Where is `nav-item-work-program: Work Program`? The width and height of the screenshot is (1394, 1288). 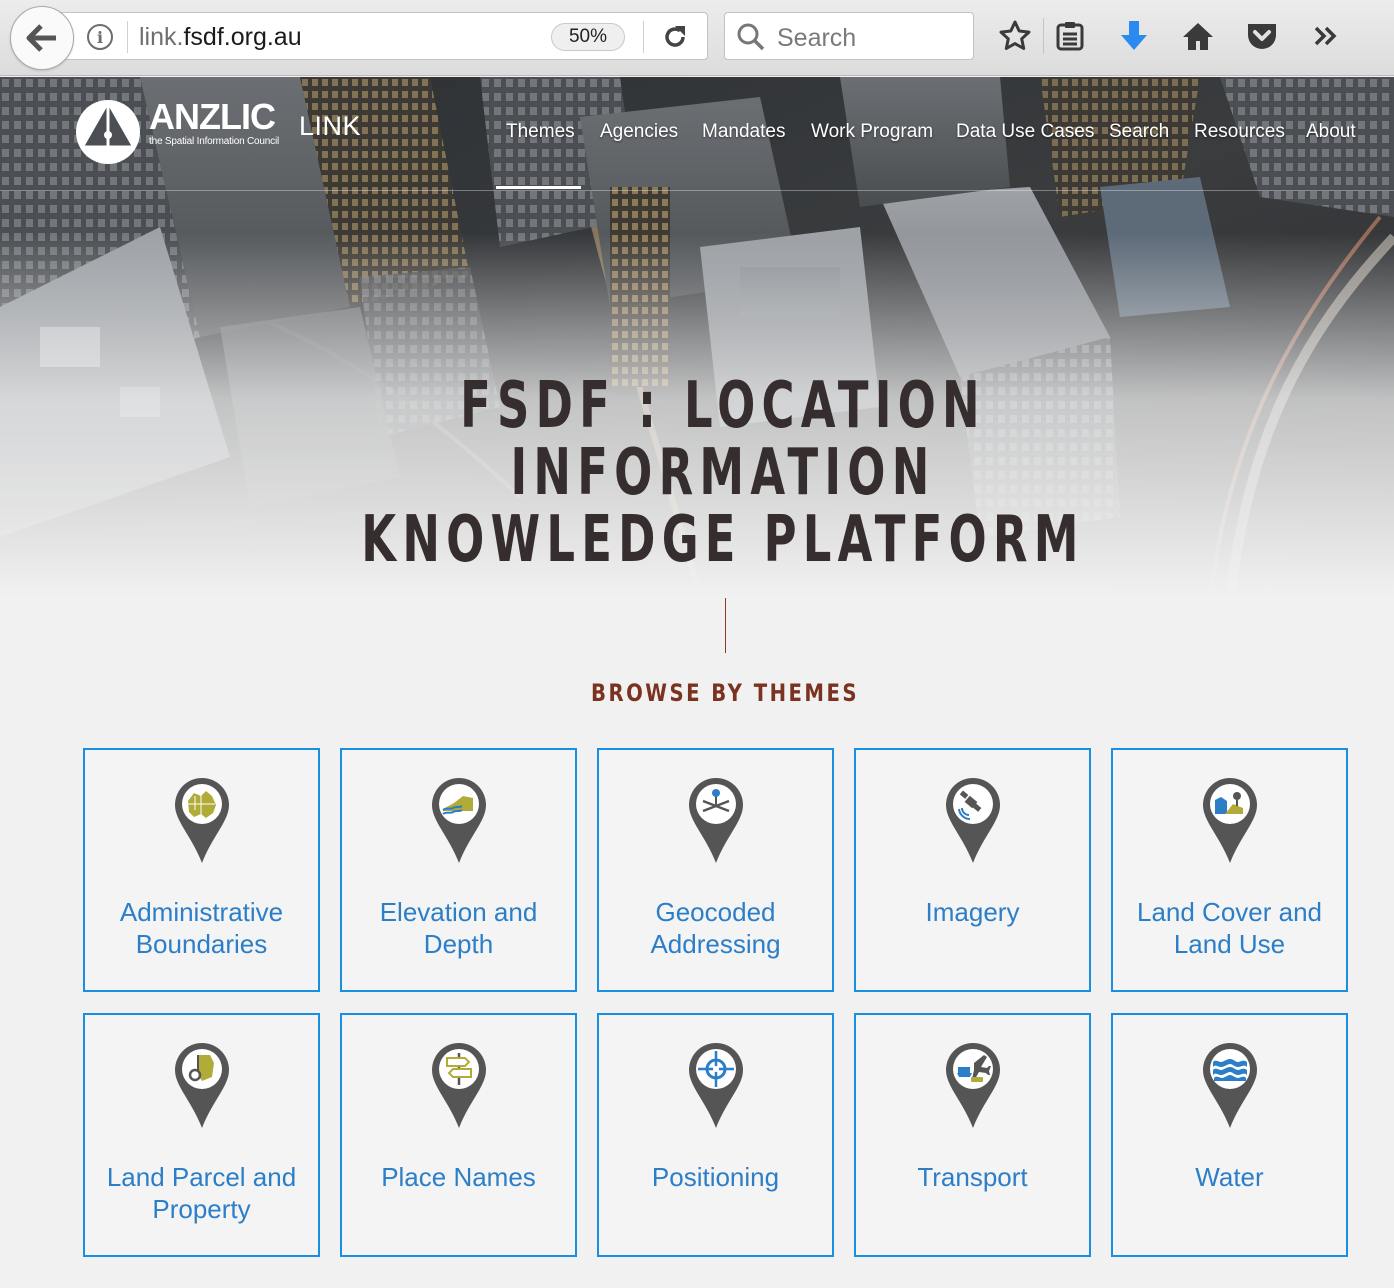 nav-item-work-program: Work Program is located at coordinates (872, 132).